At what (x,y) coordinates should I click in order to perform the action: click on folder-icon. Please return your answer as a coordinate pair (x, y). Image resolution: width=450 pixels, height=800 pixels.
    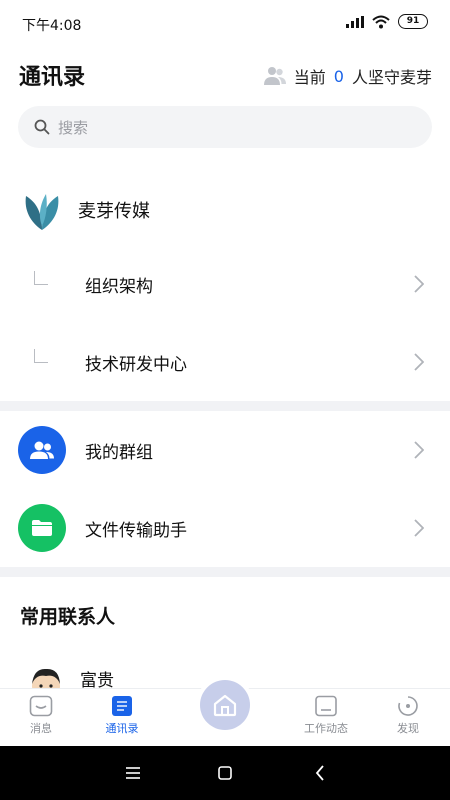
    Looking at the image, I should click on (42, 528).